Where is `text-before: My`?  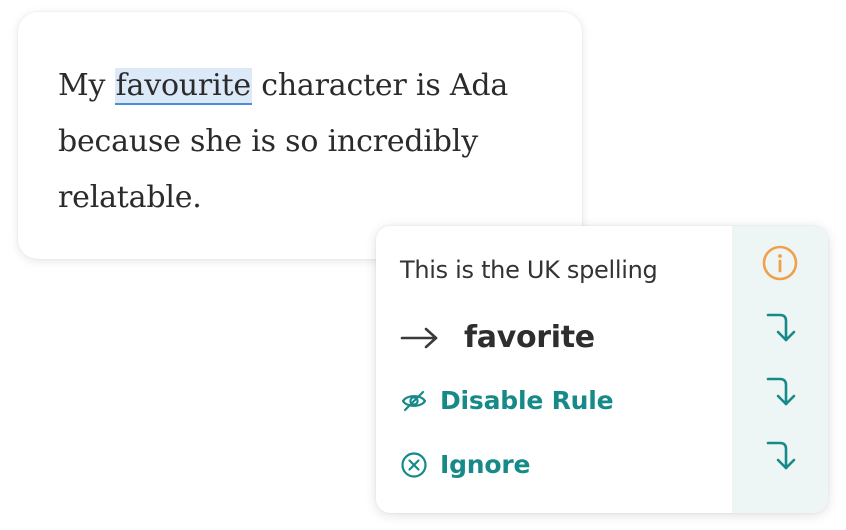 text-before: My is located at coordinates (86, 85).